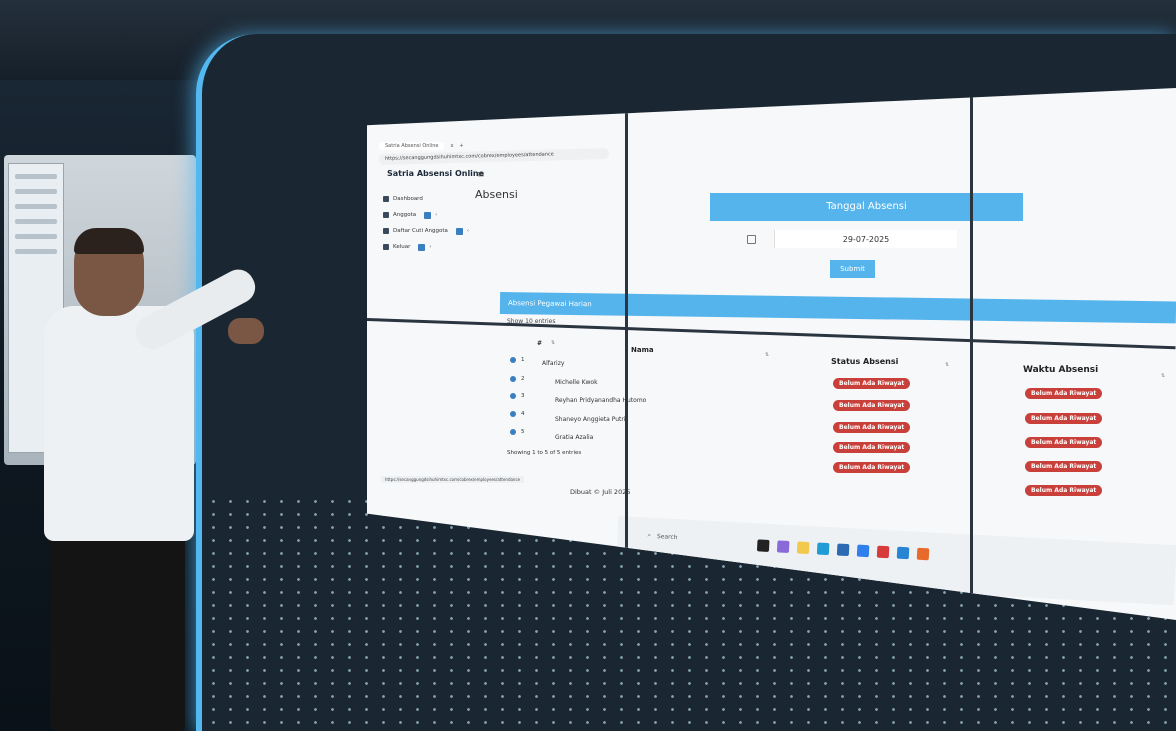 Image resolution: width=1176 pixels, height=731 pixels. What do you see at coordinates (523, 432) in the screenshot?
I see `row-number: 5` at bounding box center [523, 432].